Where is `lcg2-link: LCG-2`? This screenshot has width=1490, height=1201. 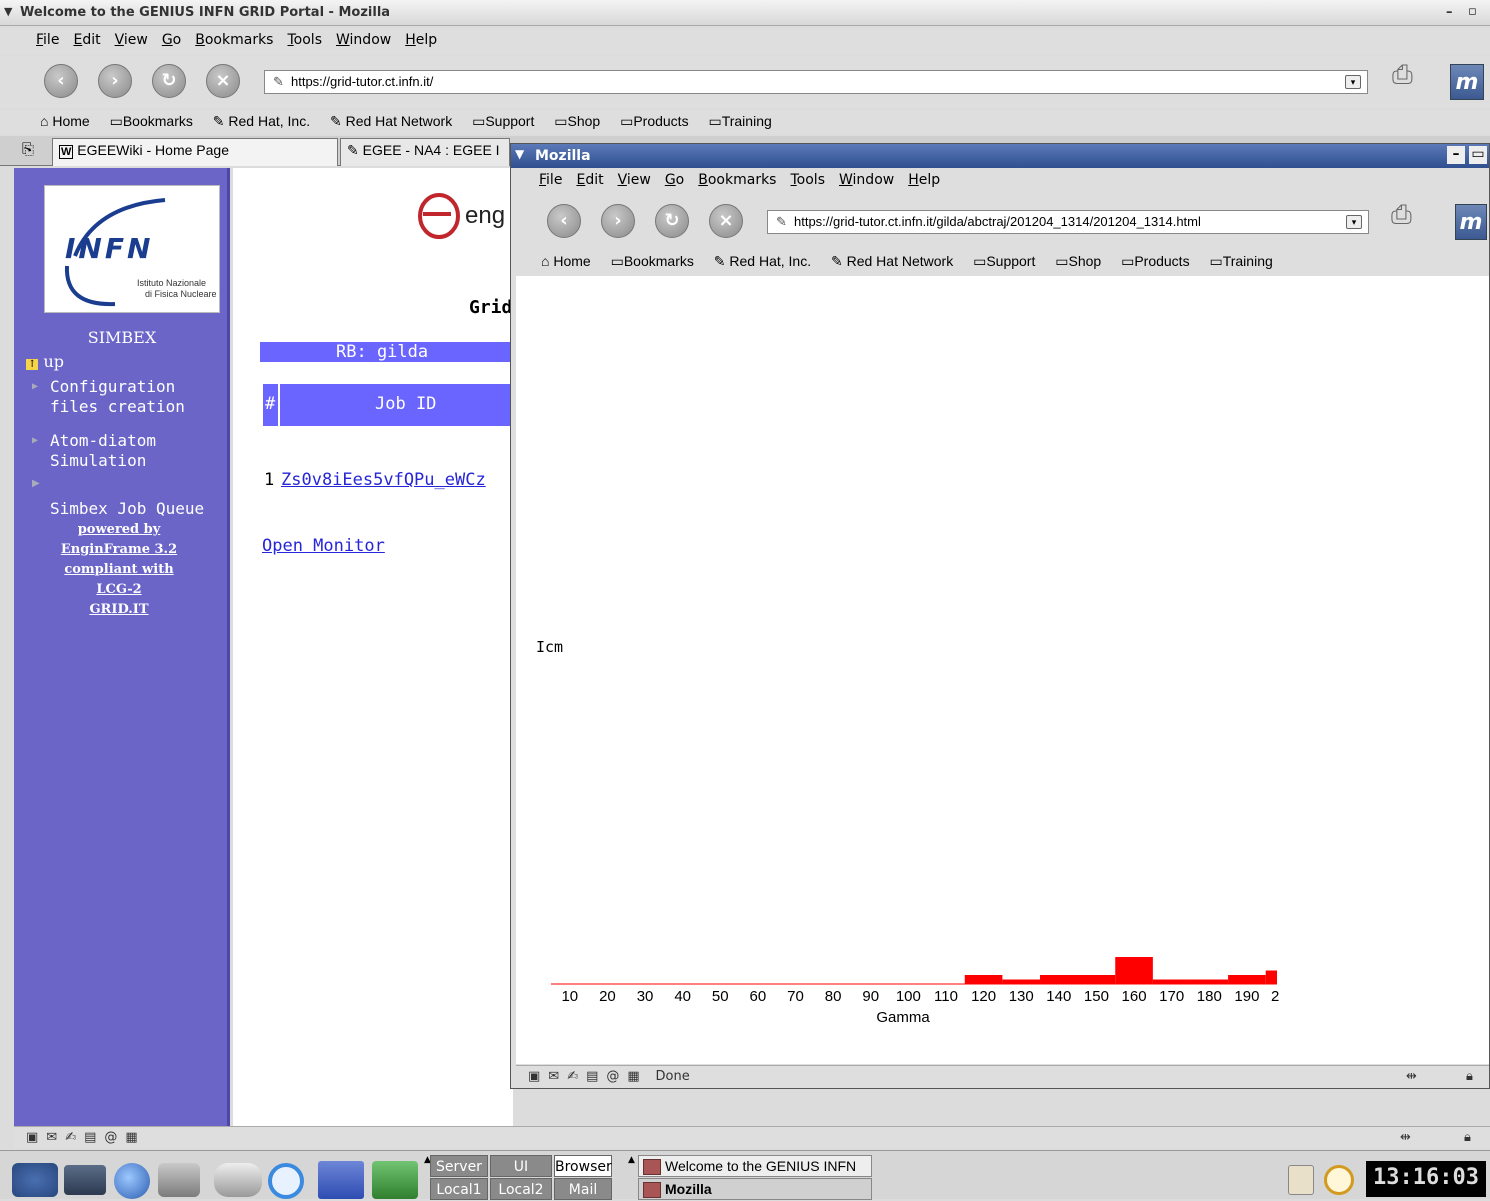 lcg2-link: LCG-2 is located at coordinates (119, 590).